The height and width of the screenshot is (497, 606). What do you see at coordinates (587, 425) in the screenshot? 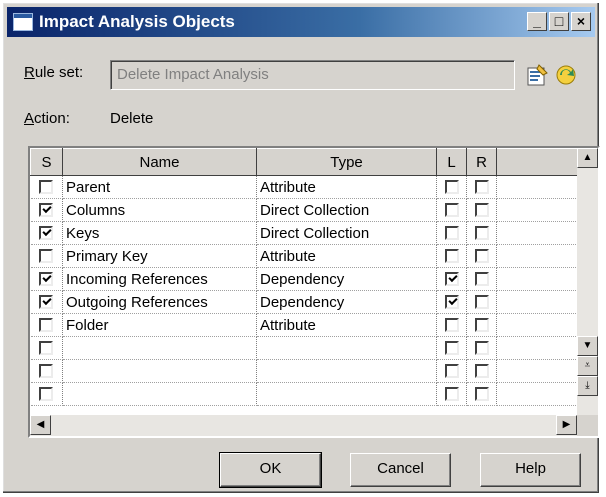
I see `scrollbar-corner` at bounding box center [587, 425].